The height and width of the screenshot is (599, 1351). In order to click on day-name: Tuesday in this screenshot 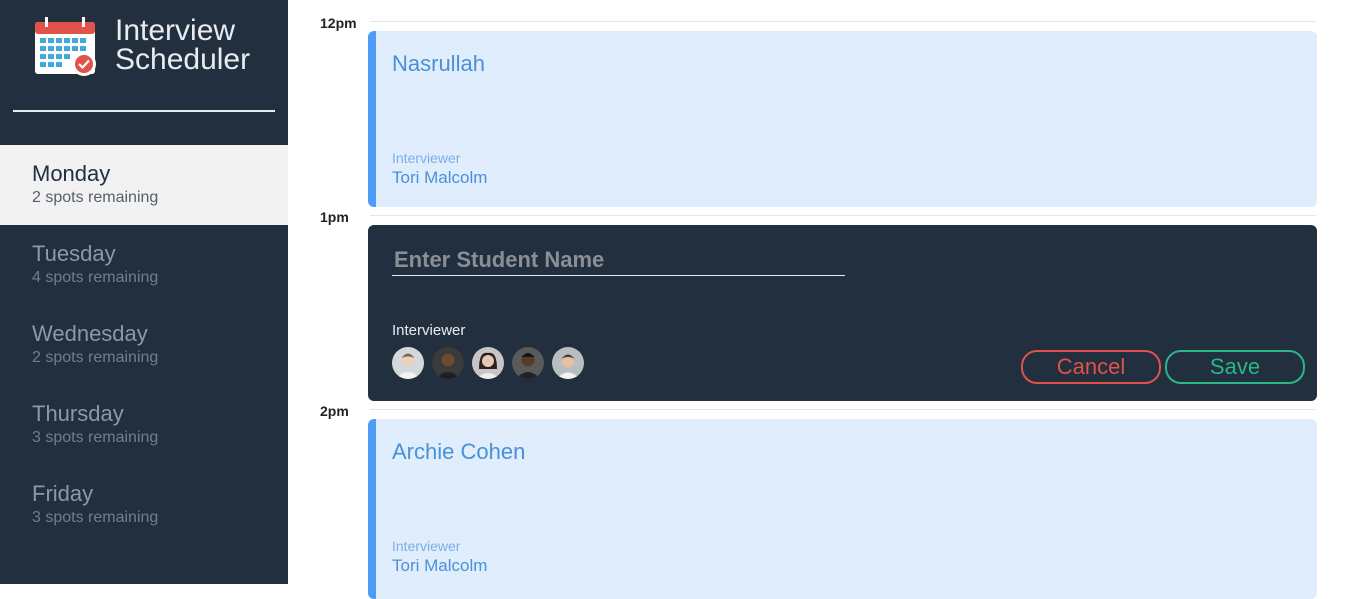, I will do `click(74, 253)`.